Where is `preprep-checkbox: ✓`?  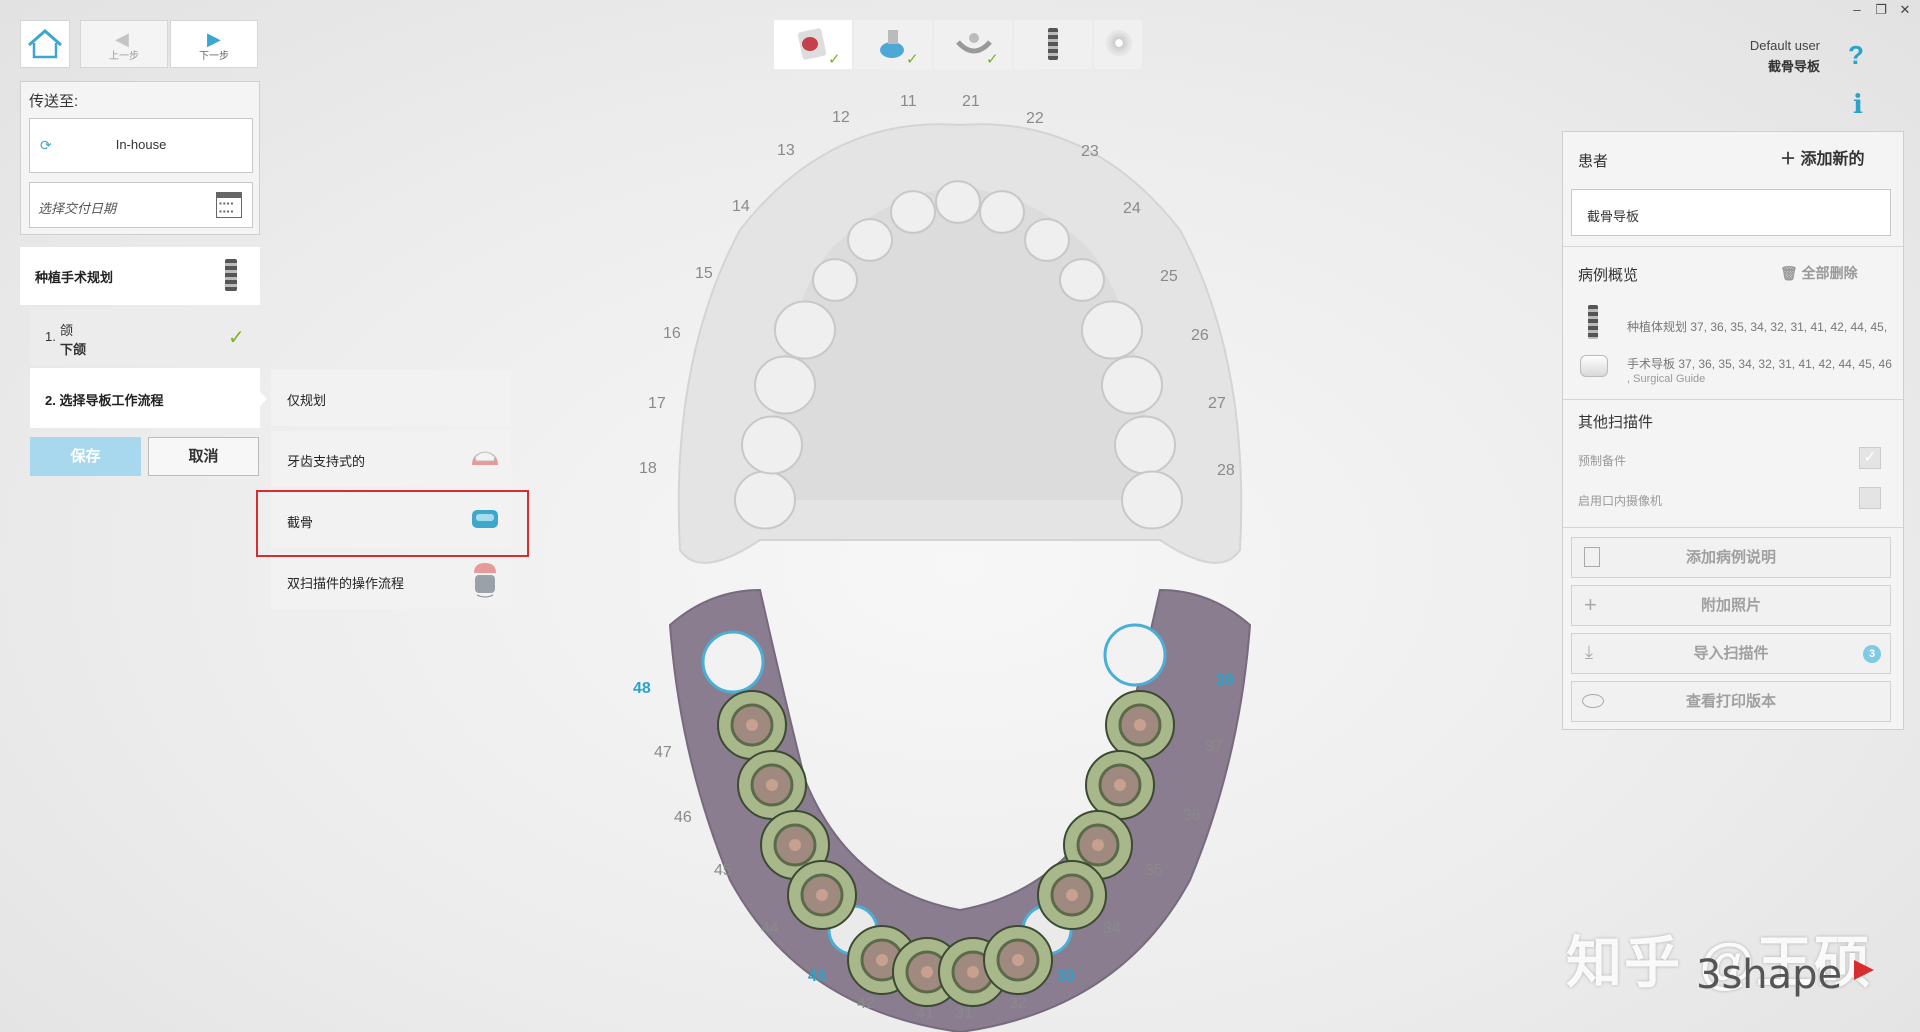
preprep-checkbox: ✓ is located at coordinates (1870, 458).